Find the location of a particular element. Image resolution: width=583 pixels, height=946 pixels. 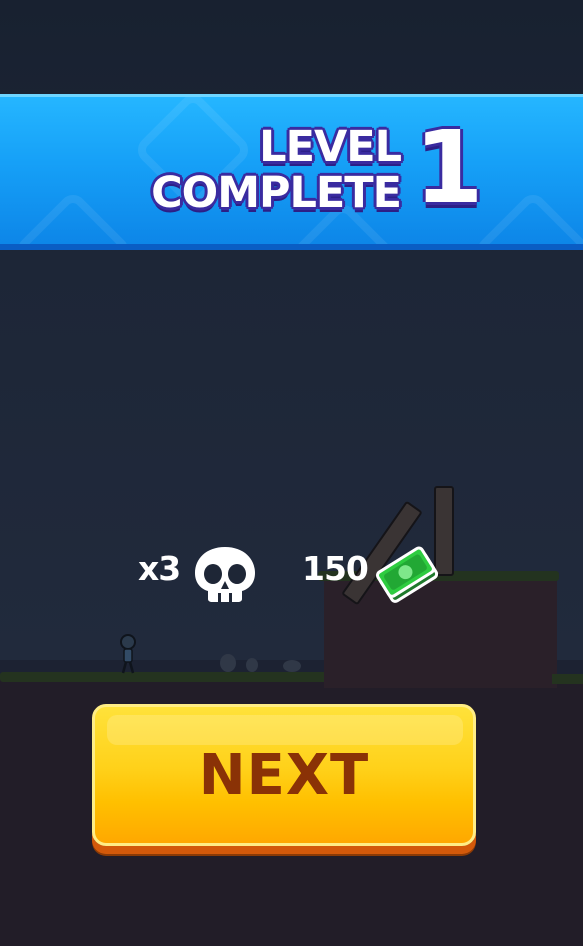

next-button-gloss is located at coordinates (285, 730).